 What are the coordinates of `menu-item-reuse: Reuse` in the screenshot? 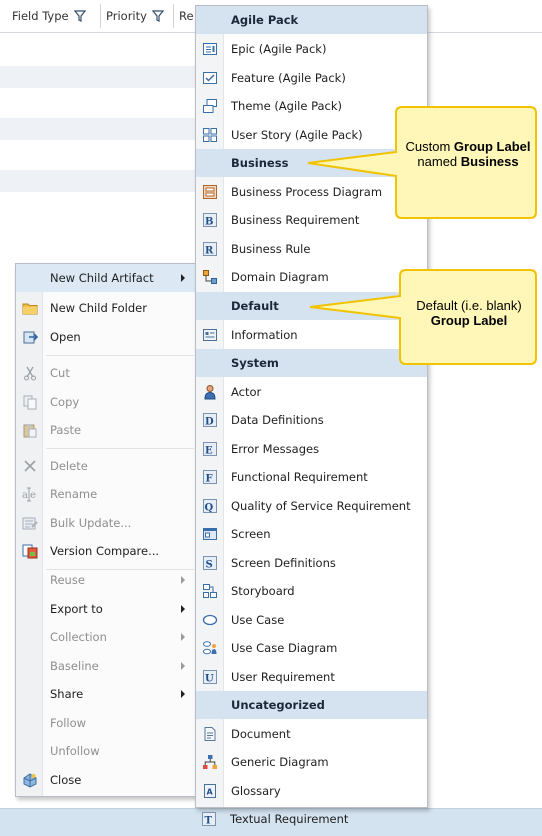 It's located at (106, 580).